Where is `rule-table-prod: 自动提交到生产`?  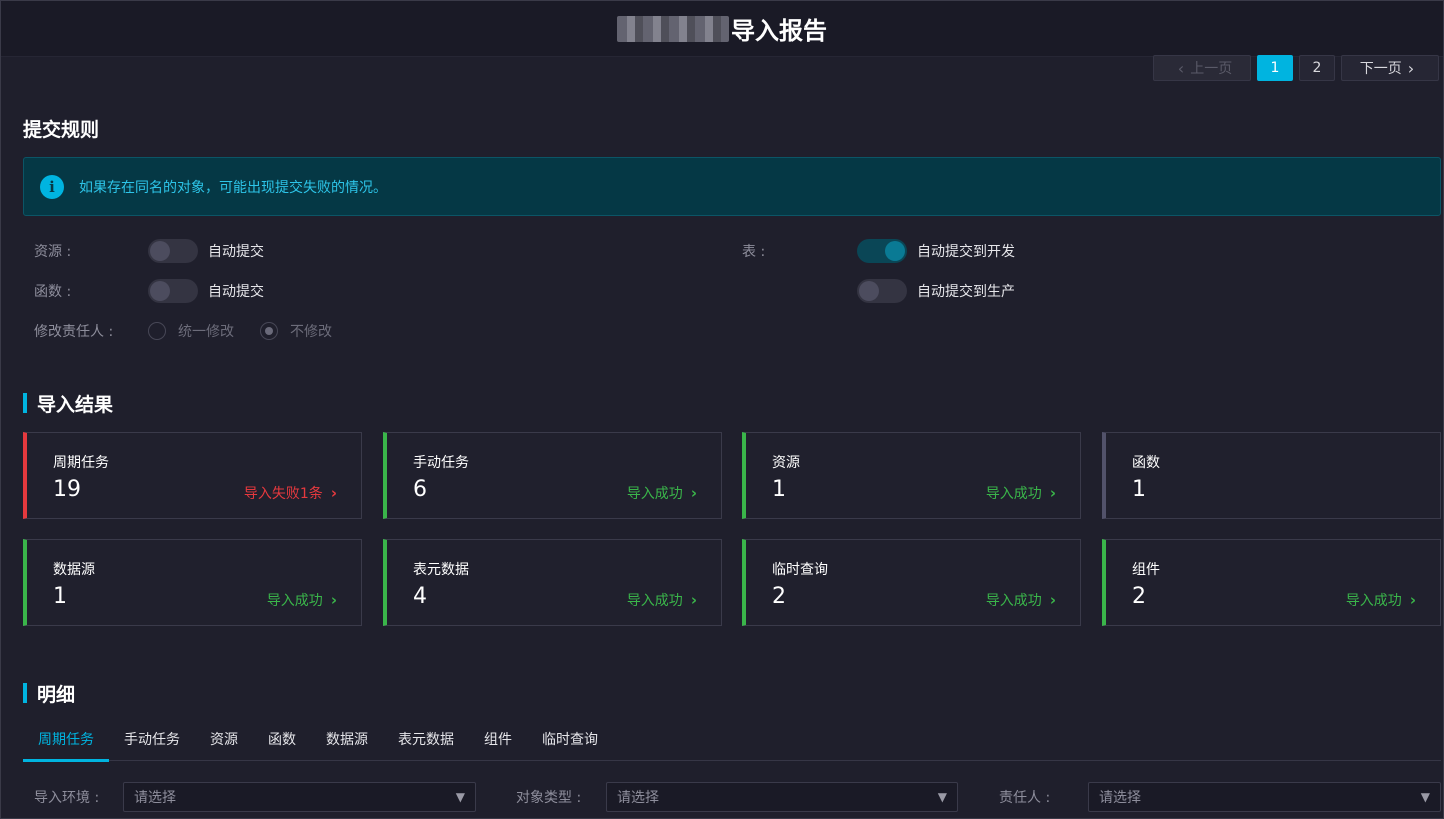
rule-table-prod: 自动提交到生产 is located at coordinates (936, 291).